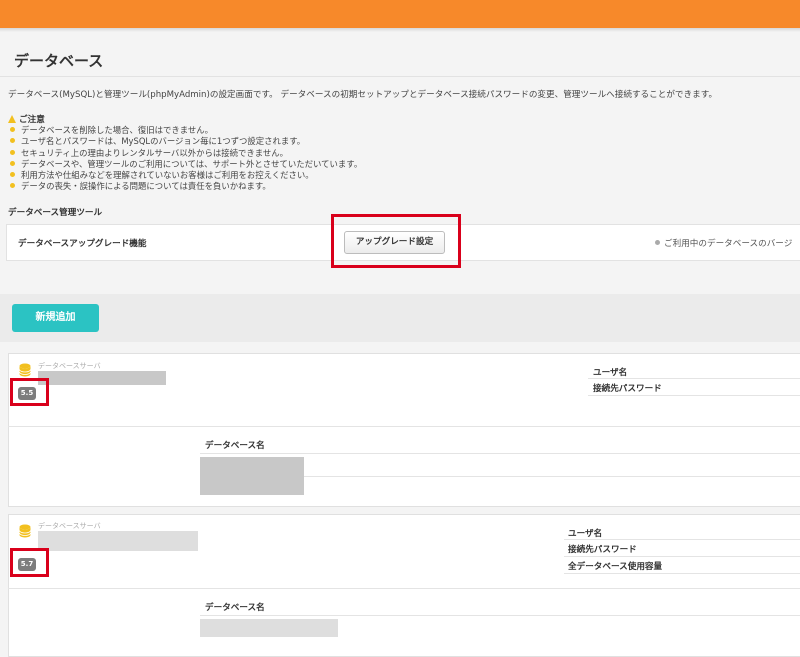 This screenshot has width=800, height=657. I want to click on top-header-bar, so click(400, 14).